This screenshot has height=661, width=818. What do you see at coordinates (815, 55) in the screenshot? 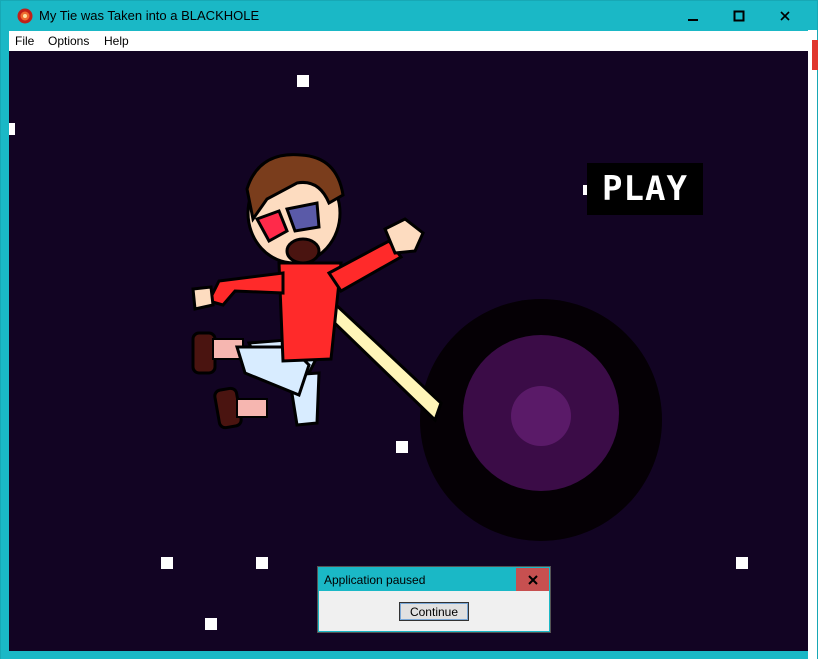
I see `window-edge-accent` at bounding box center [815, 55].